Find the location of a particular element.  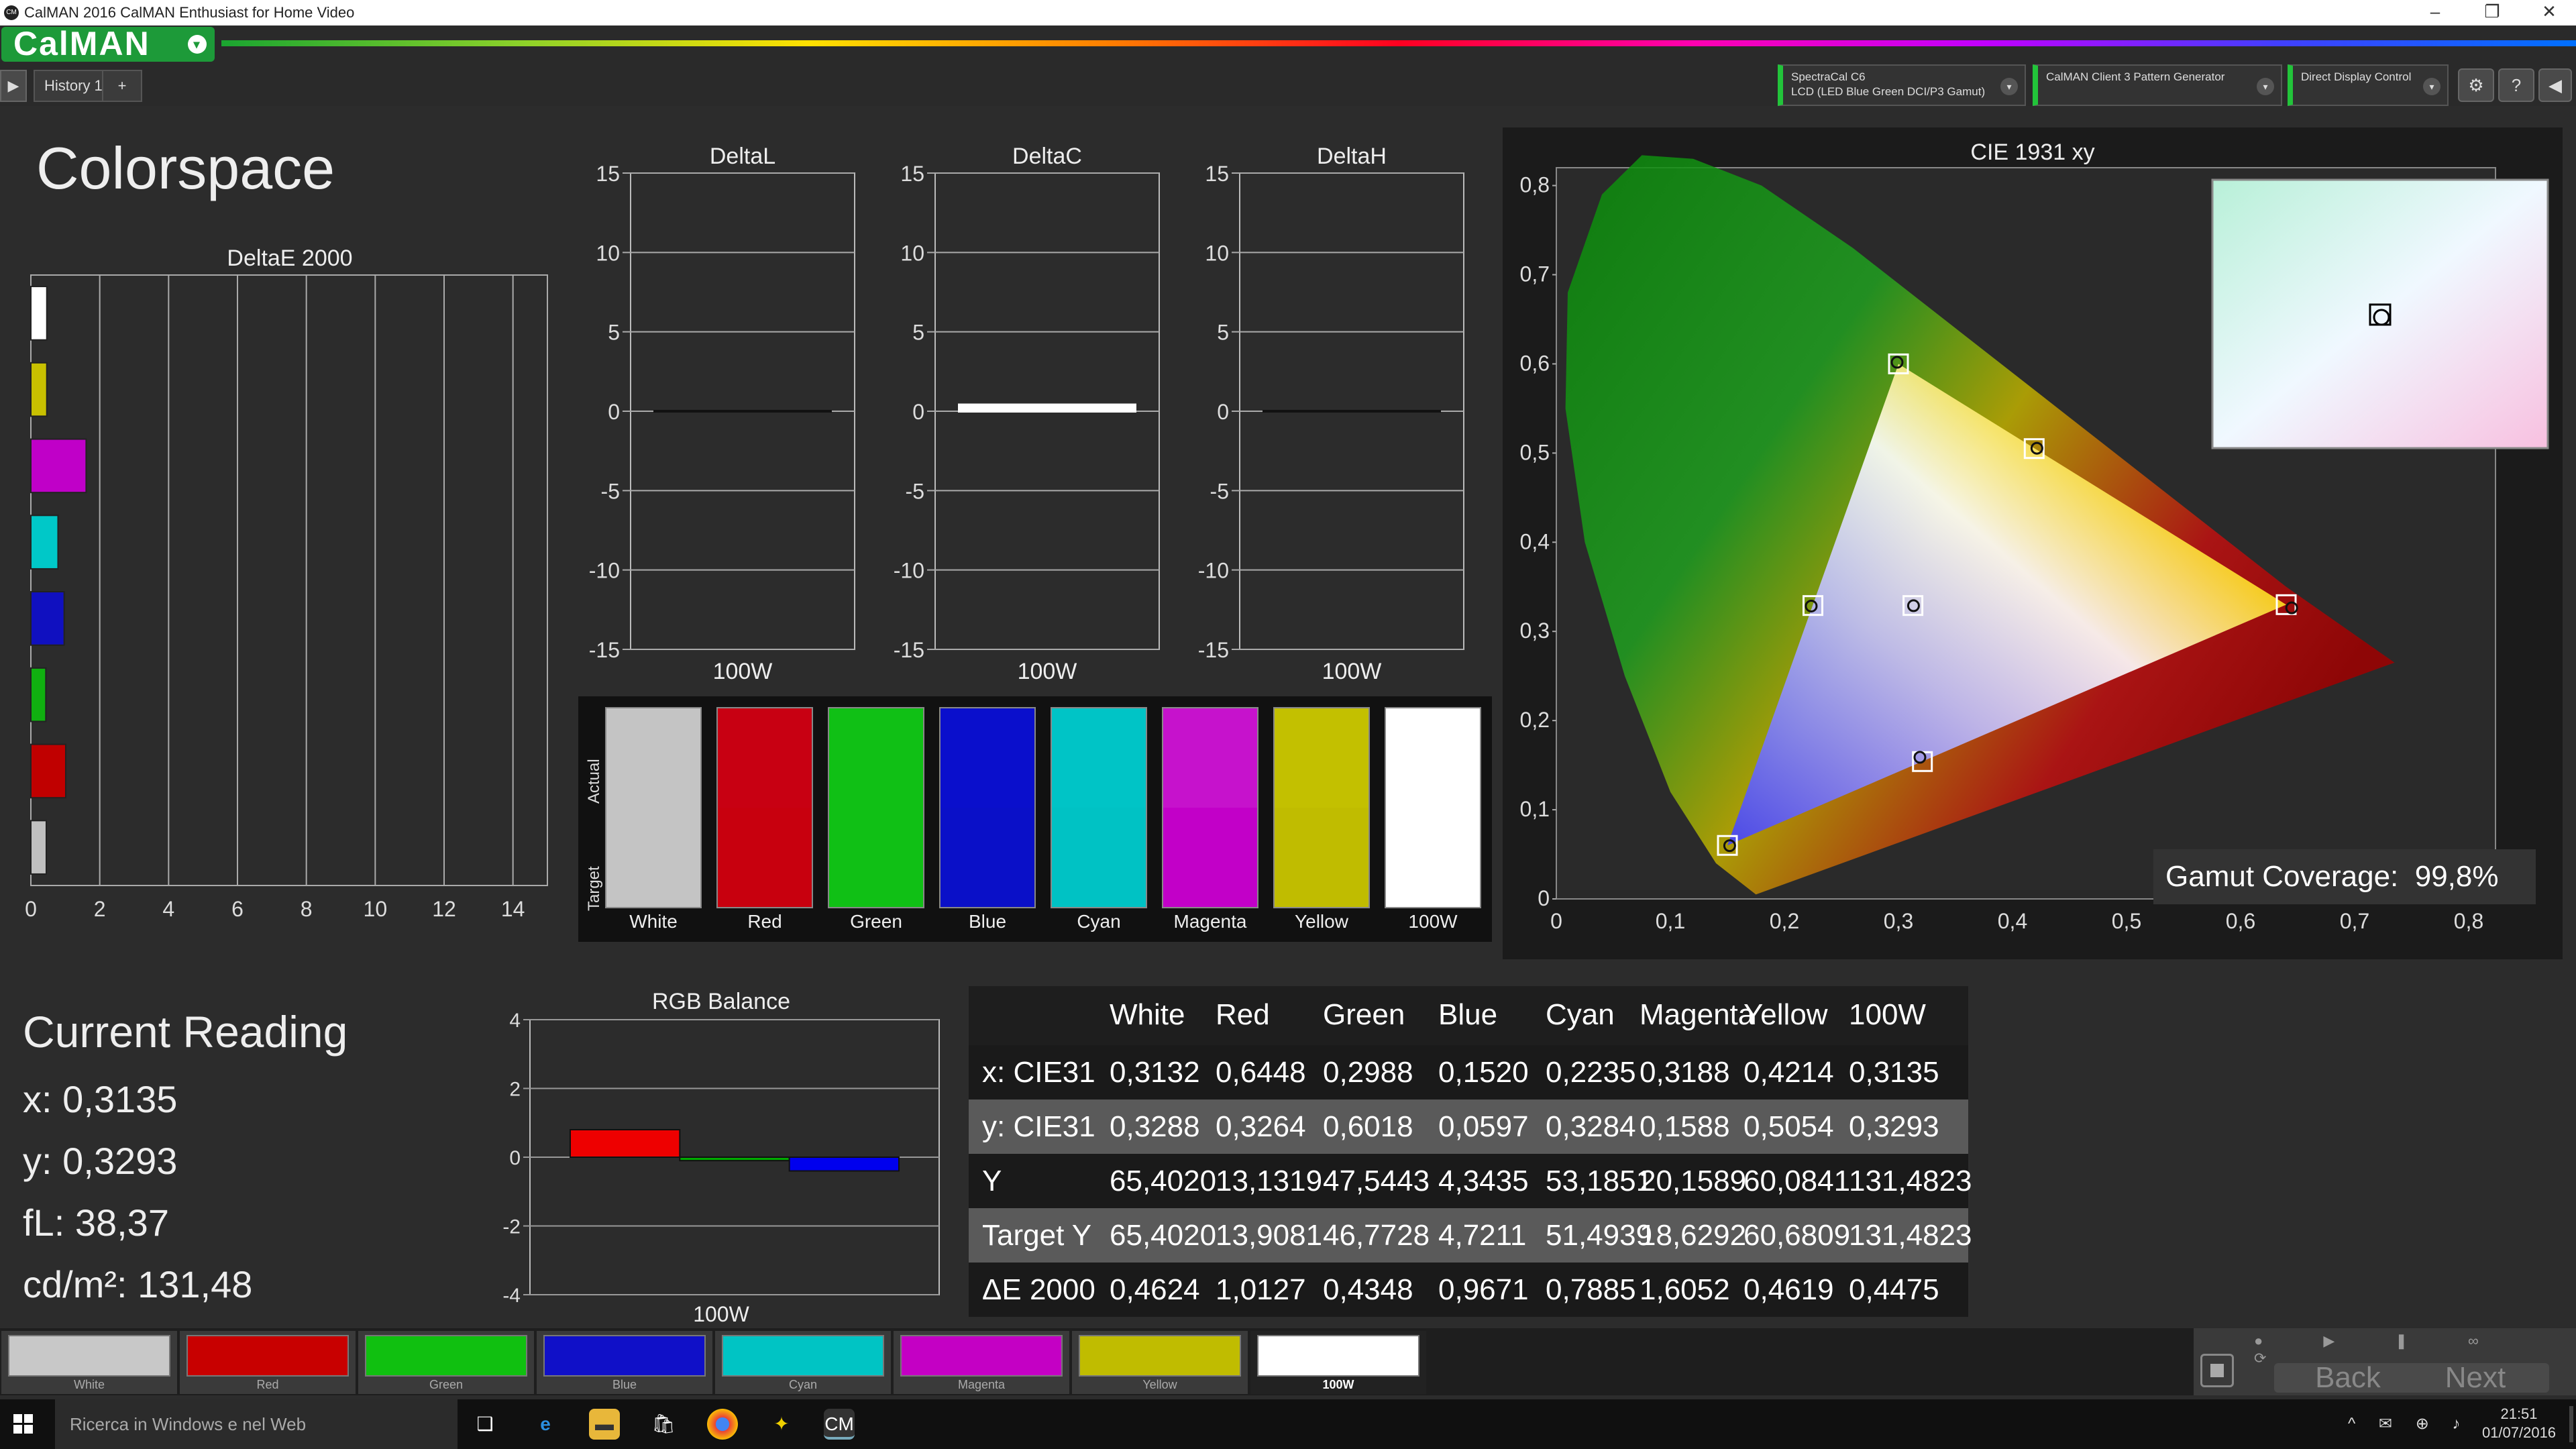

delta-tick-label: 5 is located at coordinates (918, 333).